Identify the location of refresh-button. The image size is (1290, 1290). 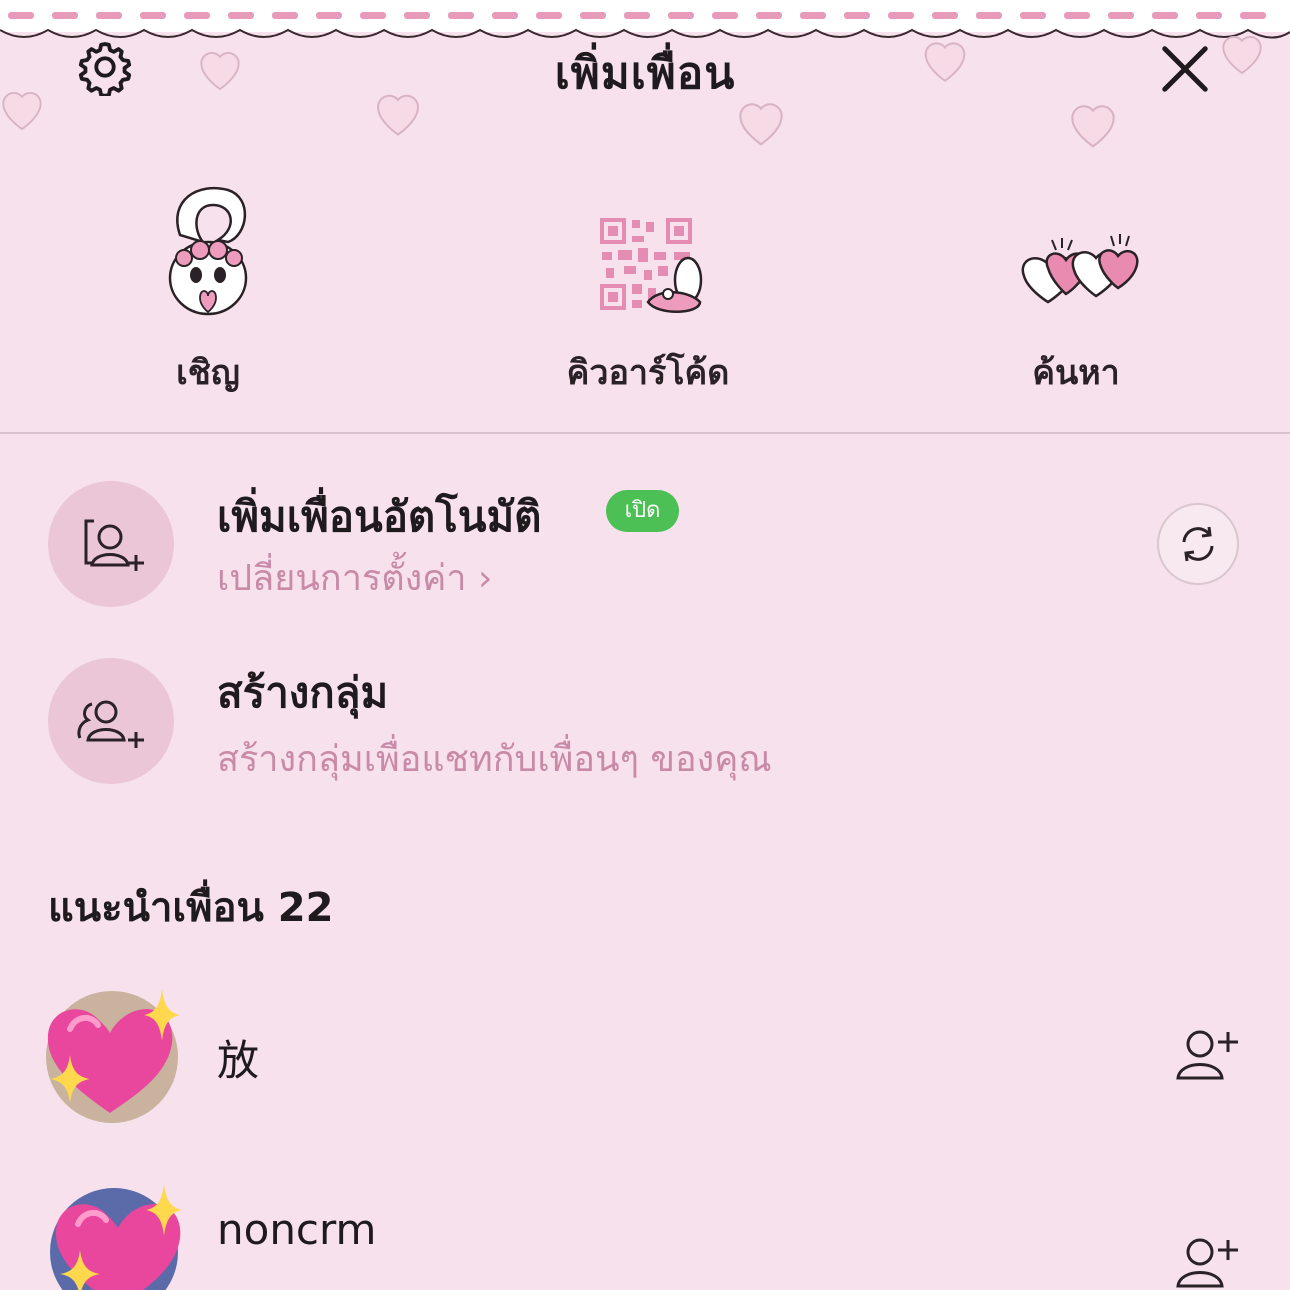
(1198, 544).